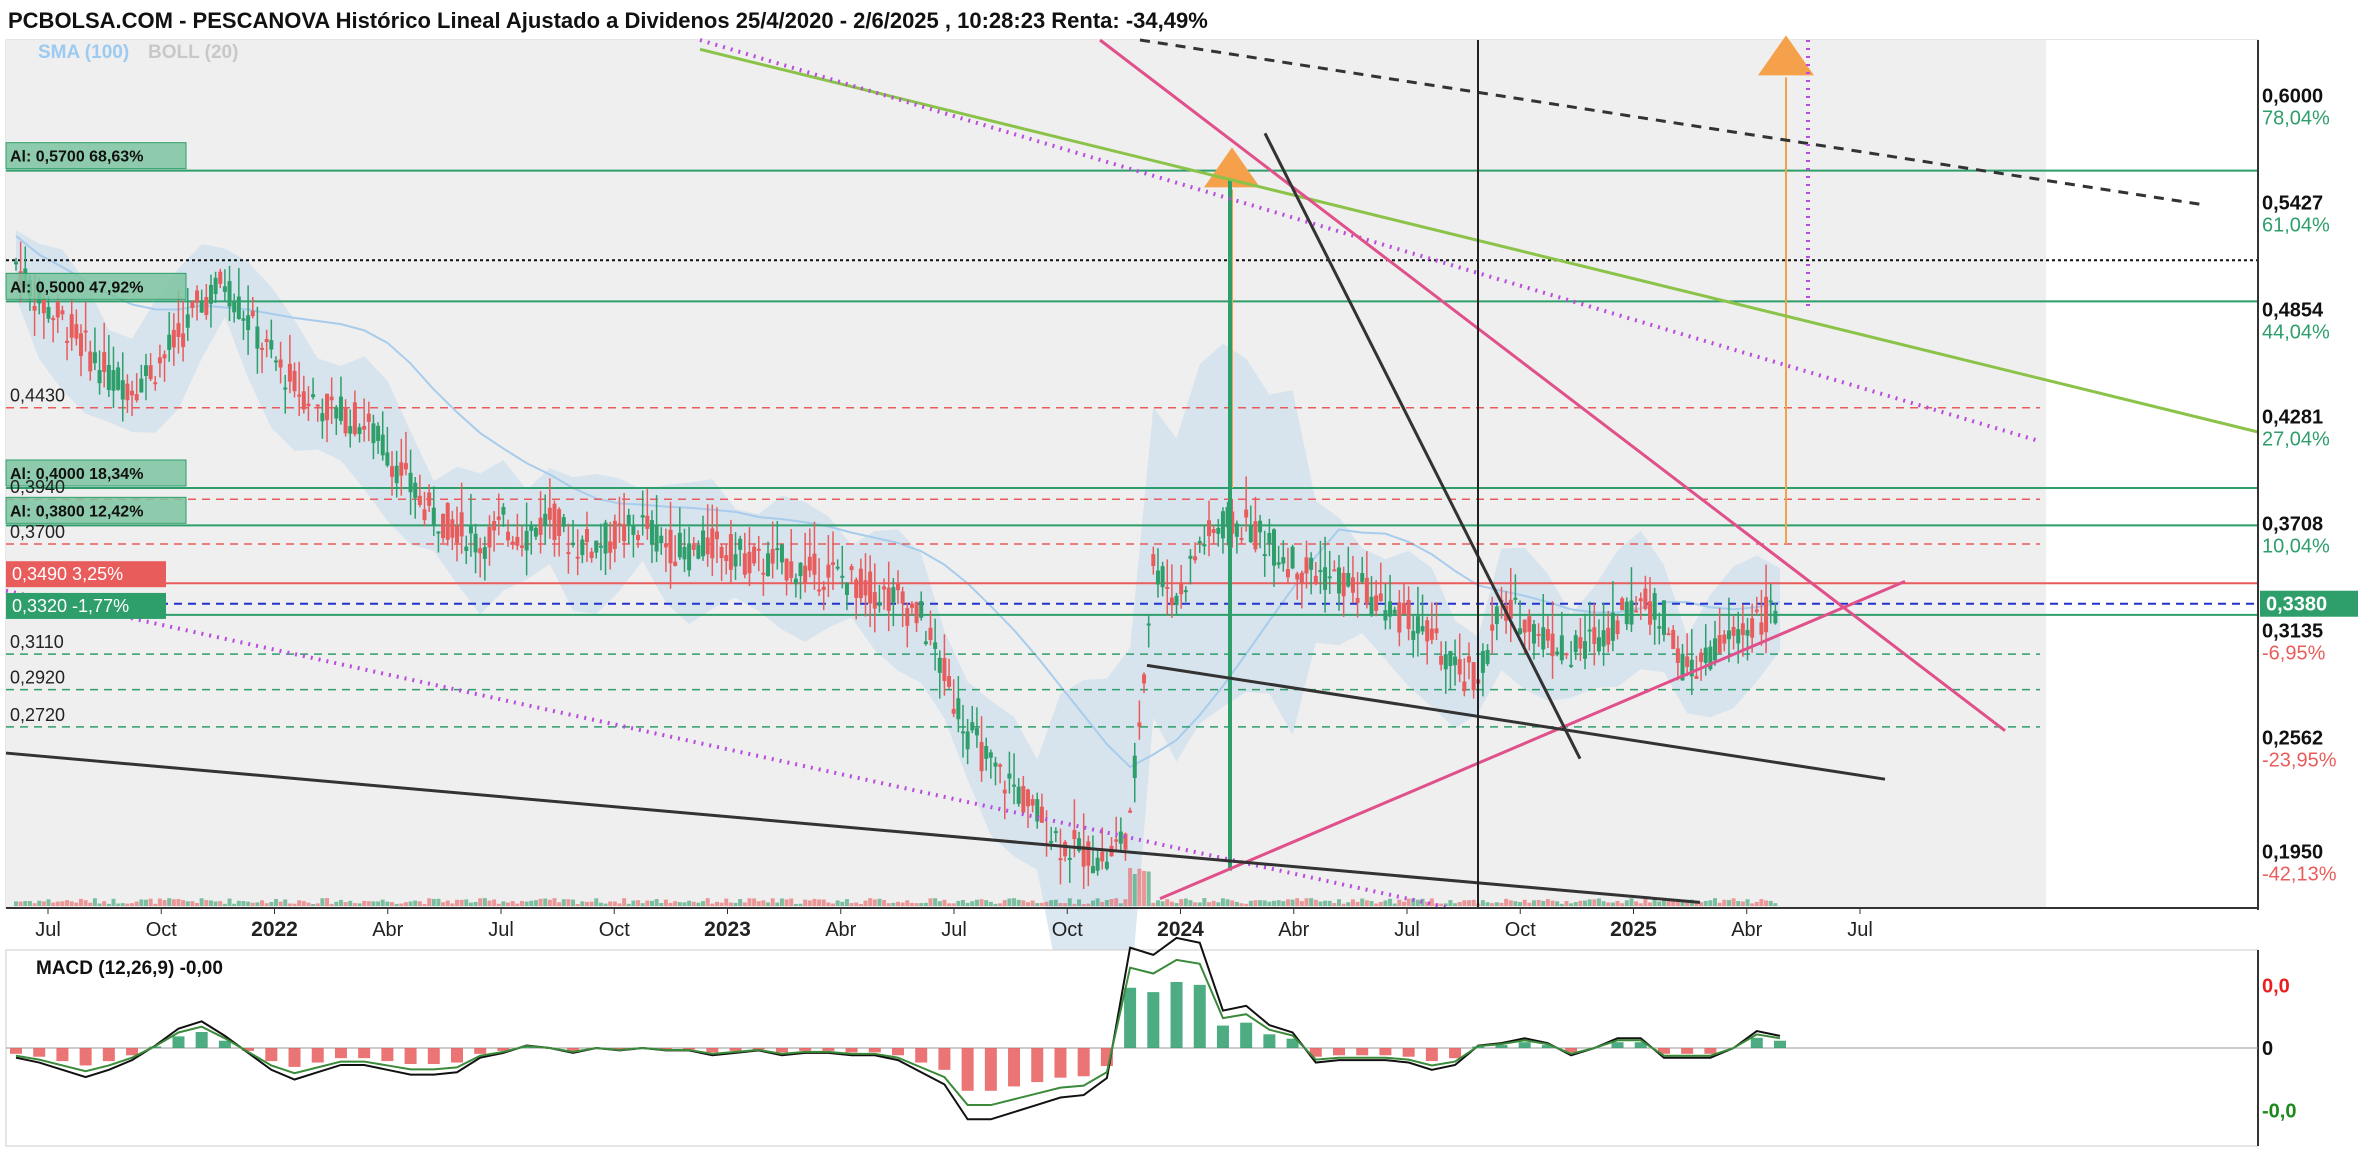 The width and height of the screenshot is (2360, 1152). I want to click on x-tick-label: Abr, so click(1746, 930).